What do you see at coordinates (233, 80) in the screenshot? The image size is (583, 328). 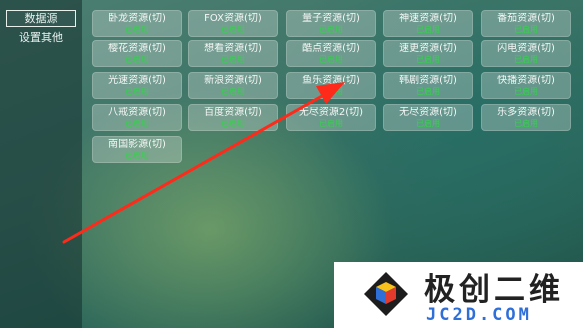 I see `source-name: 新浪资源(切)` at bounding box center [233, 80].